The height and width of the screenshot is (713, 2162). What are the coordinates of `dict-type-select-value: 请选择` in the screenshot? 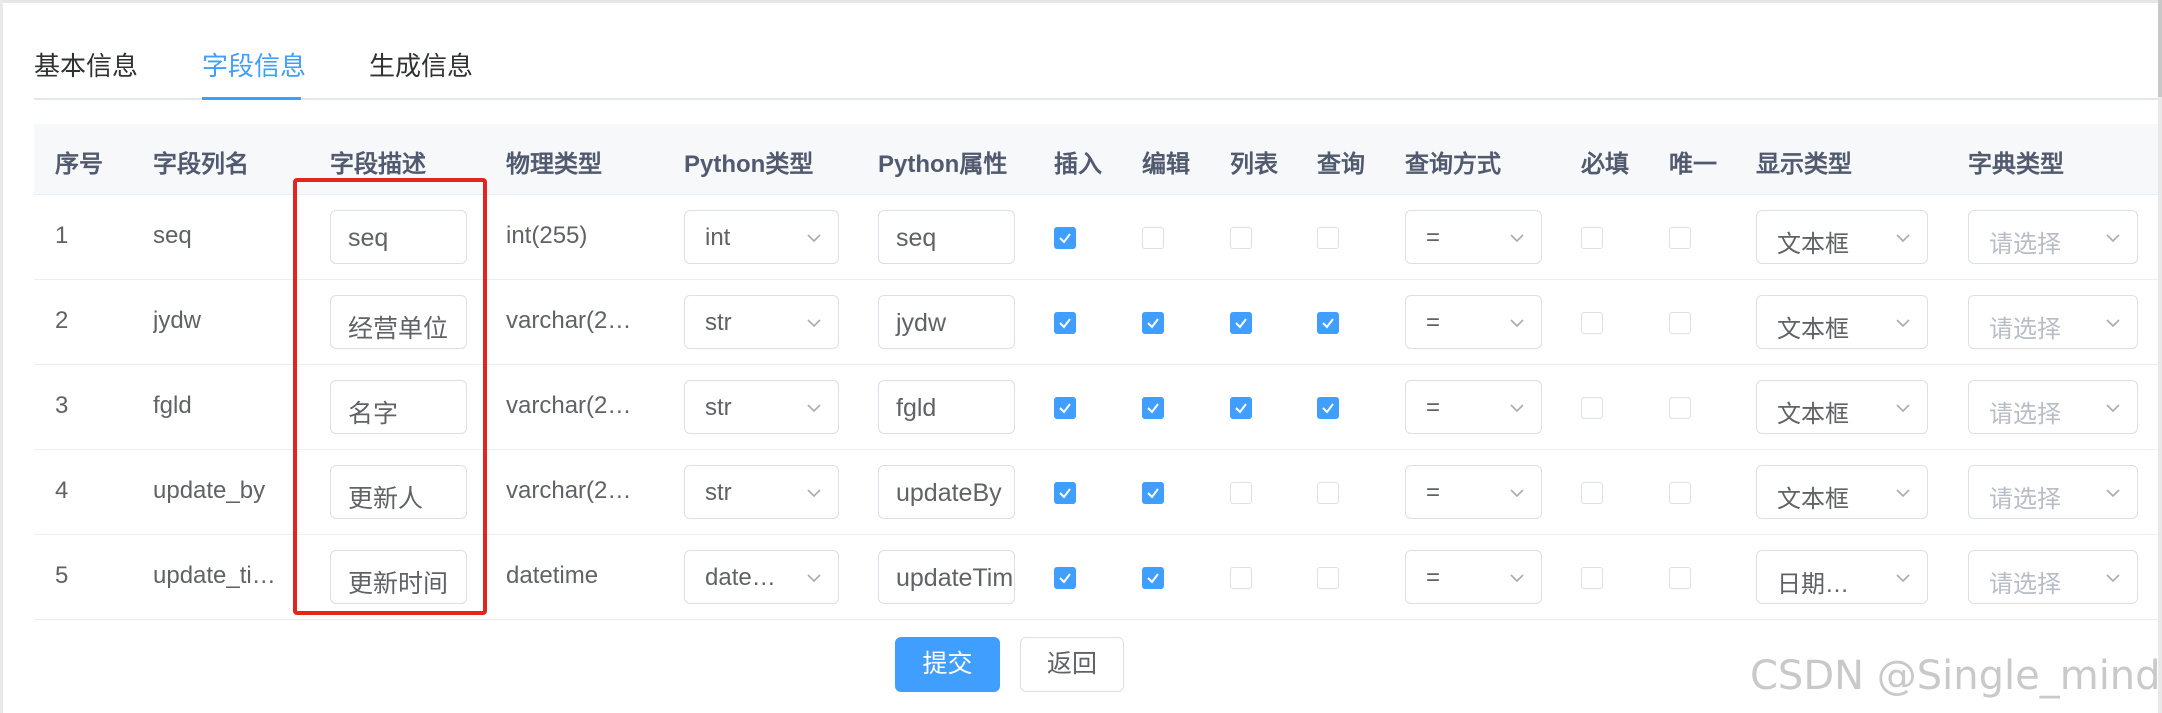 It's located at (2025, 584).